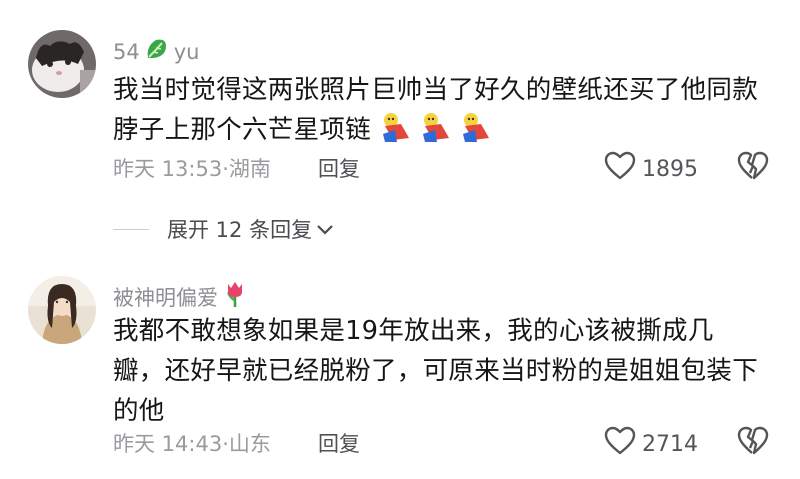 This screenshot has width=800, height=479. I want to click on username: 被神明偏爱, so click(180, 296).